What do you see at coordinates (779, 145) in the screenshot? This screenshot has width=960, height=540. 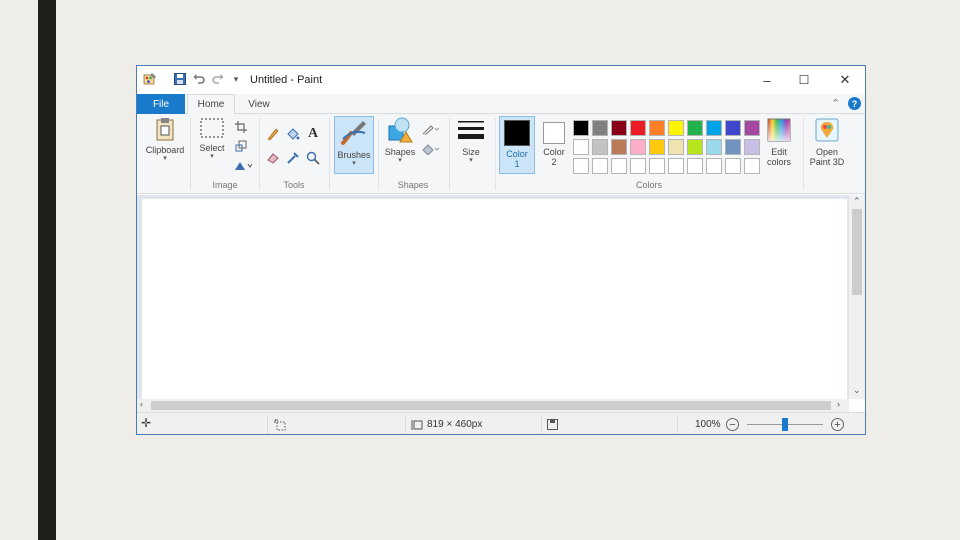 I see `edit-colors-button: Edit colors` at bounding box center [779, 145].